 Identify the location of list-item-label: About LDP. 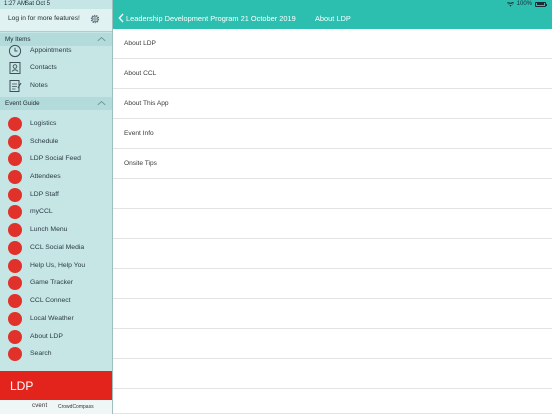
(140, 43).